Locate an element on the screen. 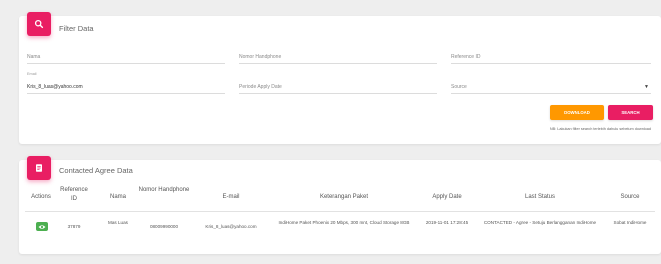 This screenshot has width=661, height=264. header-divider is located at coordinates (340, 211).